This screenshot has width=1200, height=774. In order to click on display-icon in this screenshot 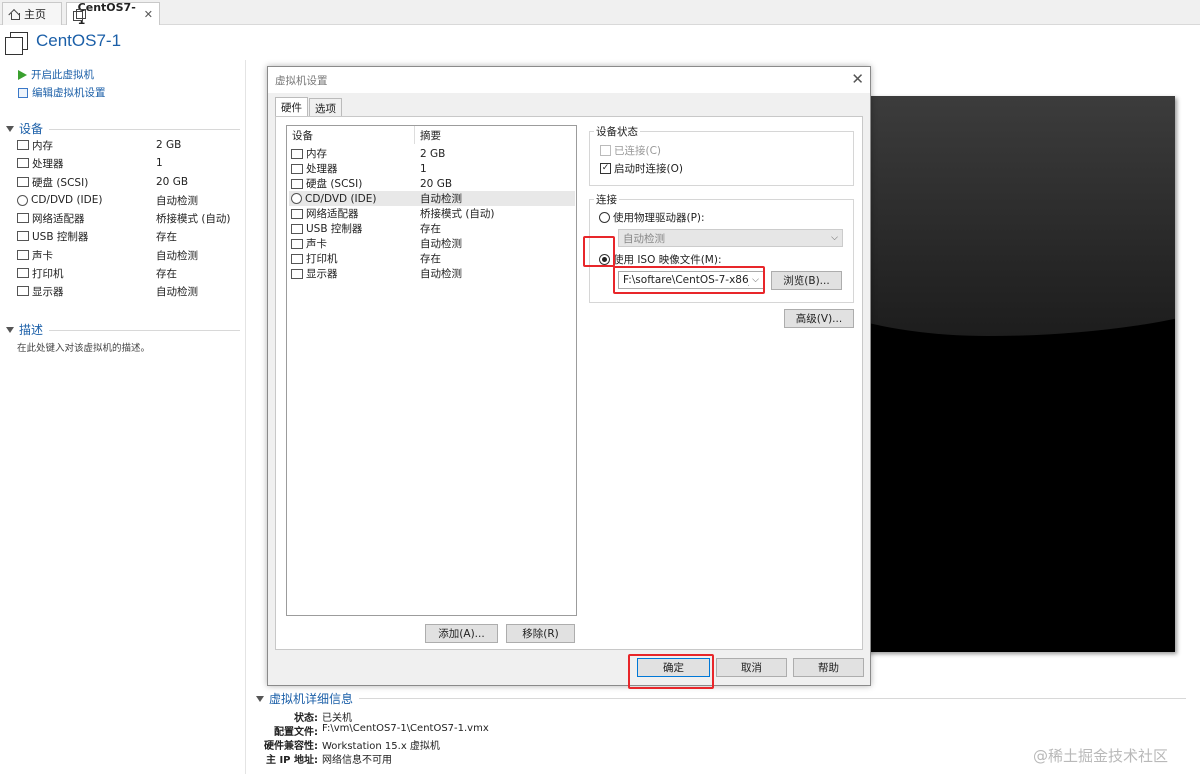, I will do `click(23, 291)`.